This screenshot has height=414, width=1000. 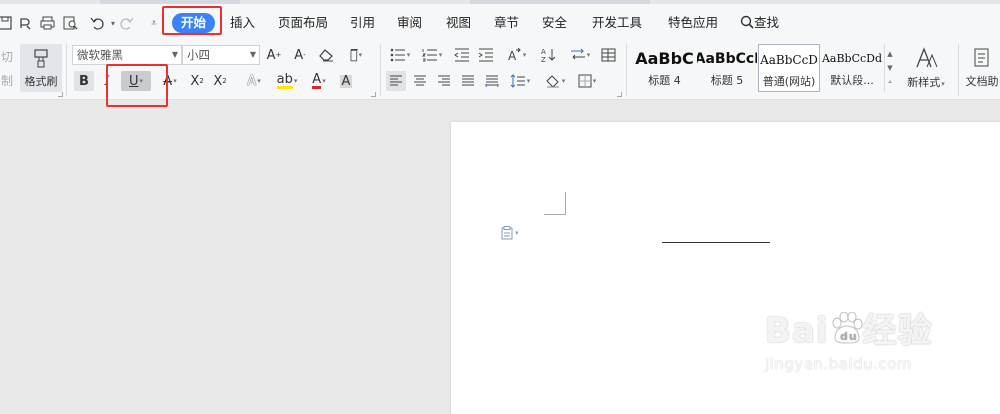 What do you see at coordinates (47, 23) in the screenshot?
I see `print-icon` at bounding box center [47, 23].